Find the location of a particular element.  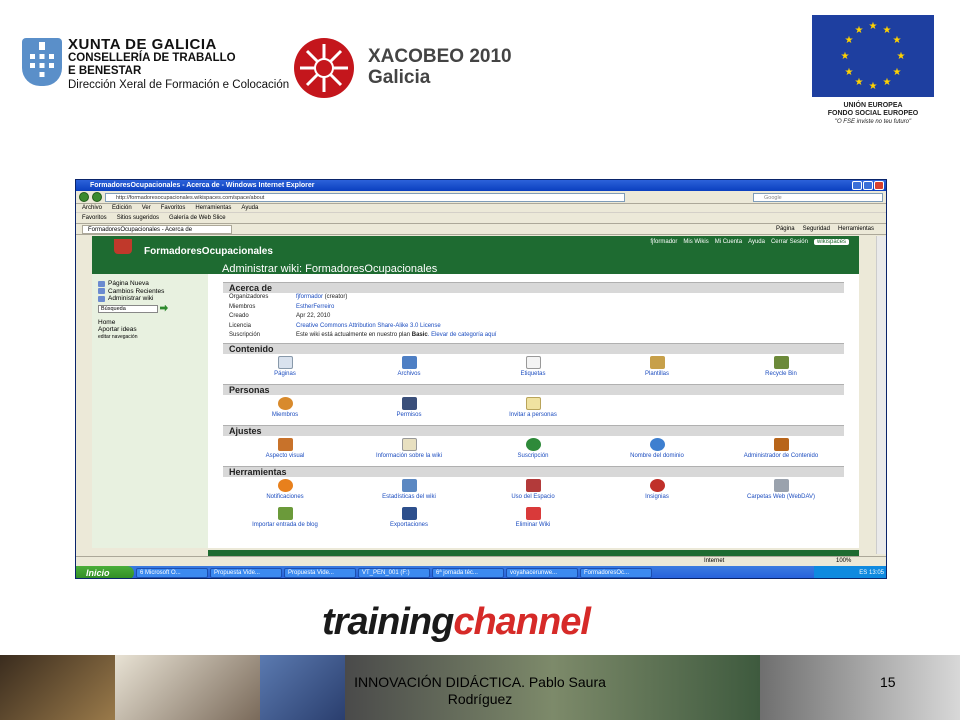

wiki-site-name: FormadoresOcupacionales is located at coordinates (208, 251).